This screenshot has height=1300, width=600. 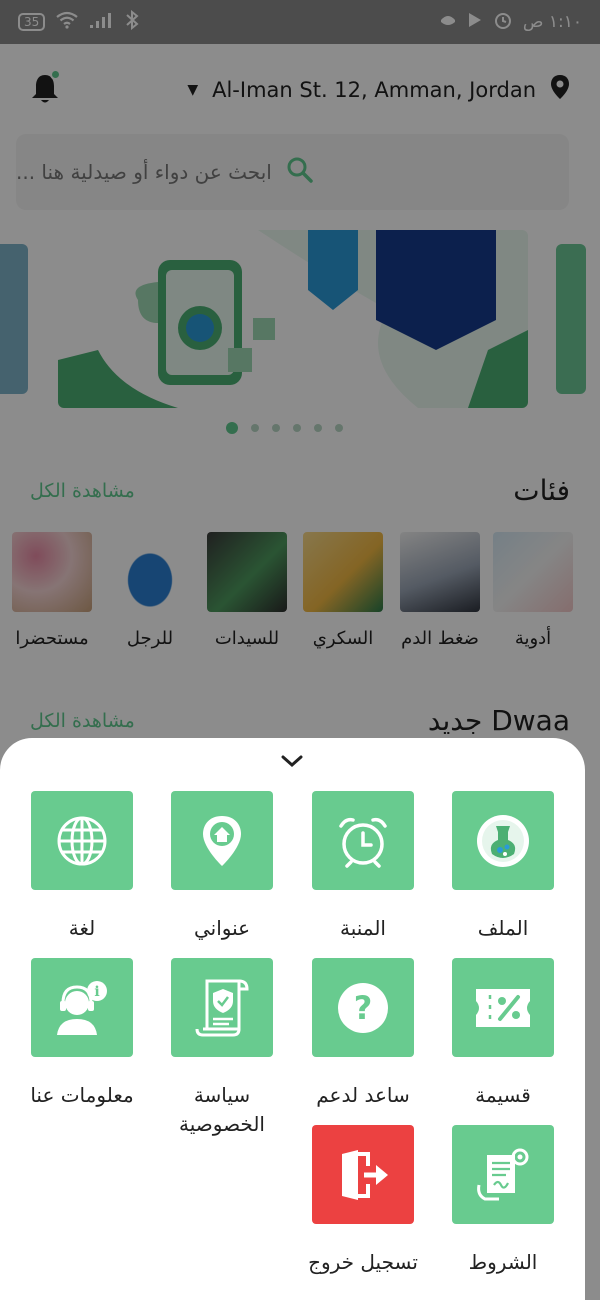 What do you see at coordinates (503, 840) in the screenshot?
I see `profile-logo-icon` at bounding box center [503, 840].